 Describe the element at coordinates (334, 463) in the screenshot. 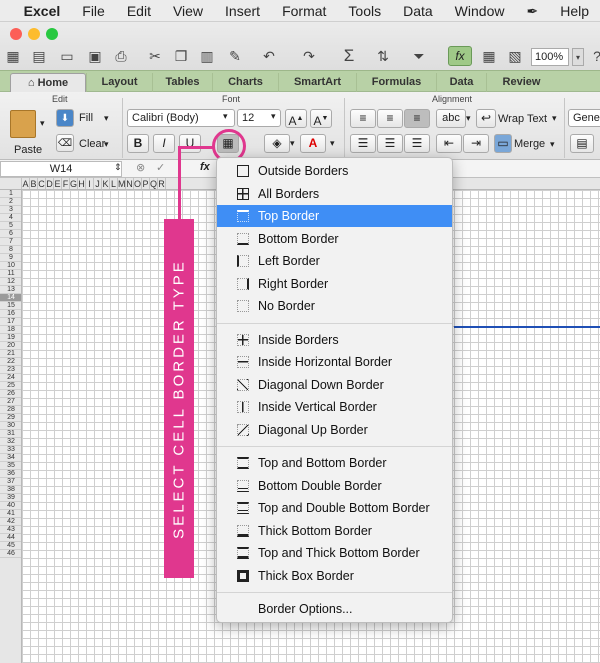

I see `menu-item-top-bottom-border: Top and Bottom Border` at that location.